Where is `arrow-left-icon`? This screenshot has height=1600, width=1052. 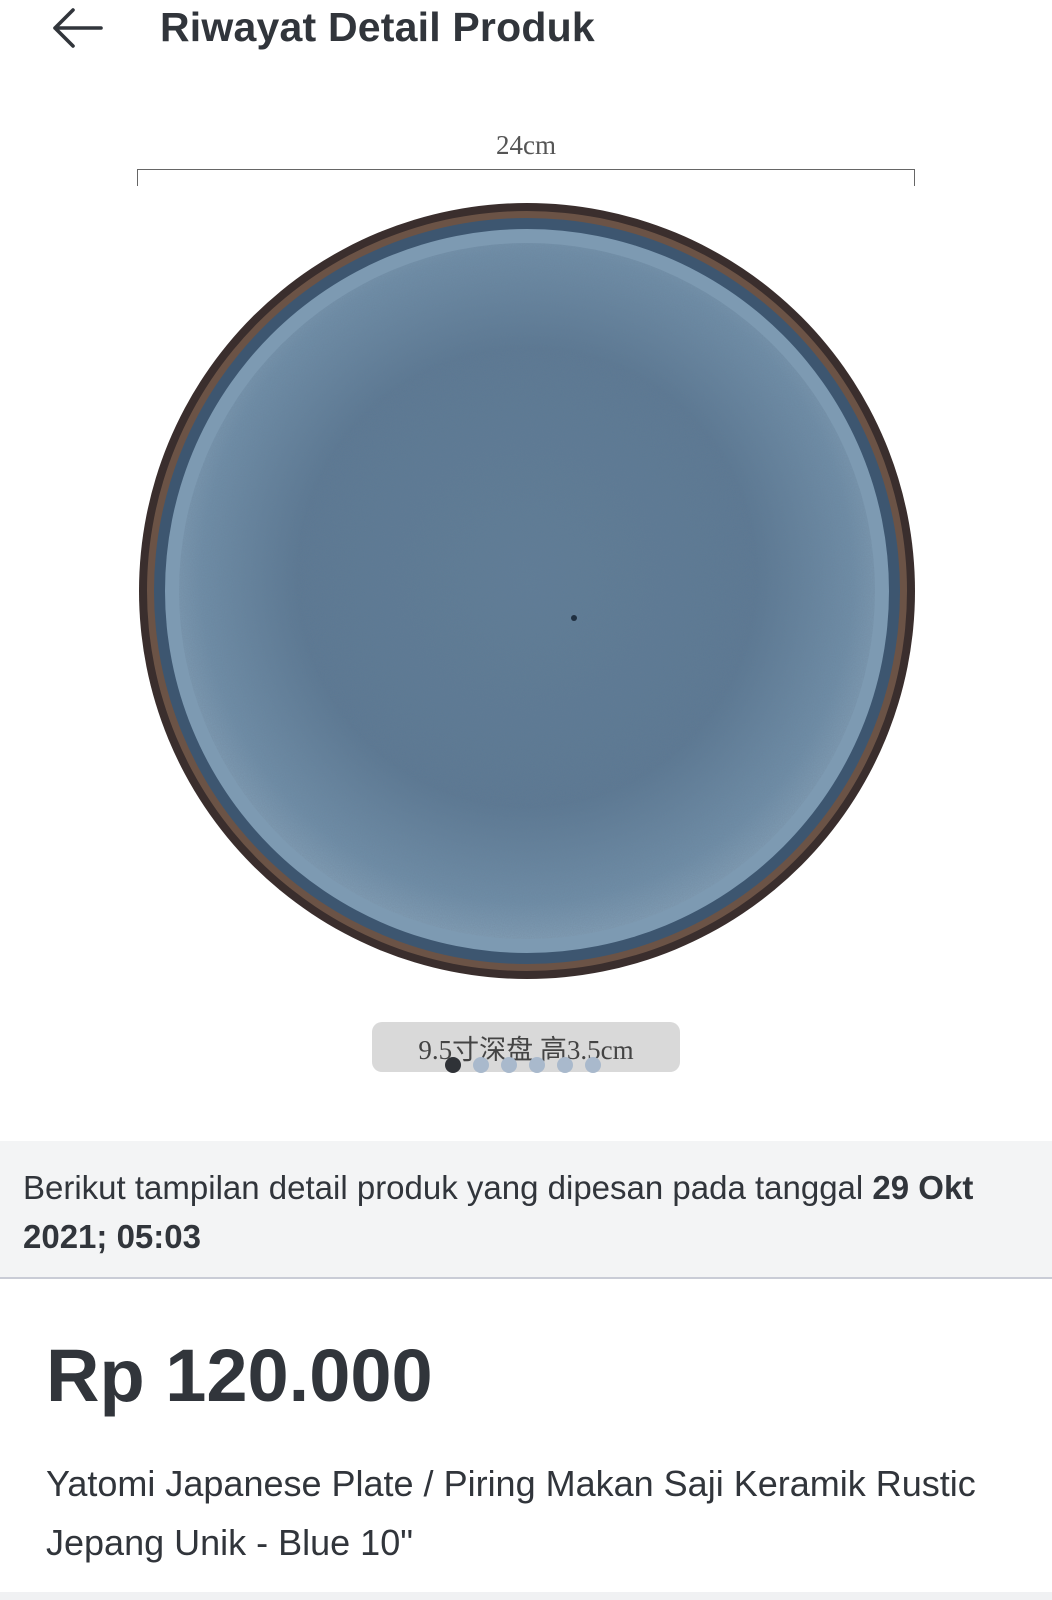
arrow-left-icon is located at coordinates (78, 28).